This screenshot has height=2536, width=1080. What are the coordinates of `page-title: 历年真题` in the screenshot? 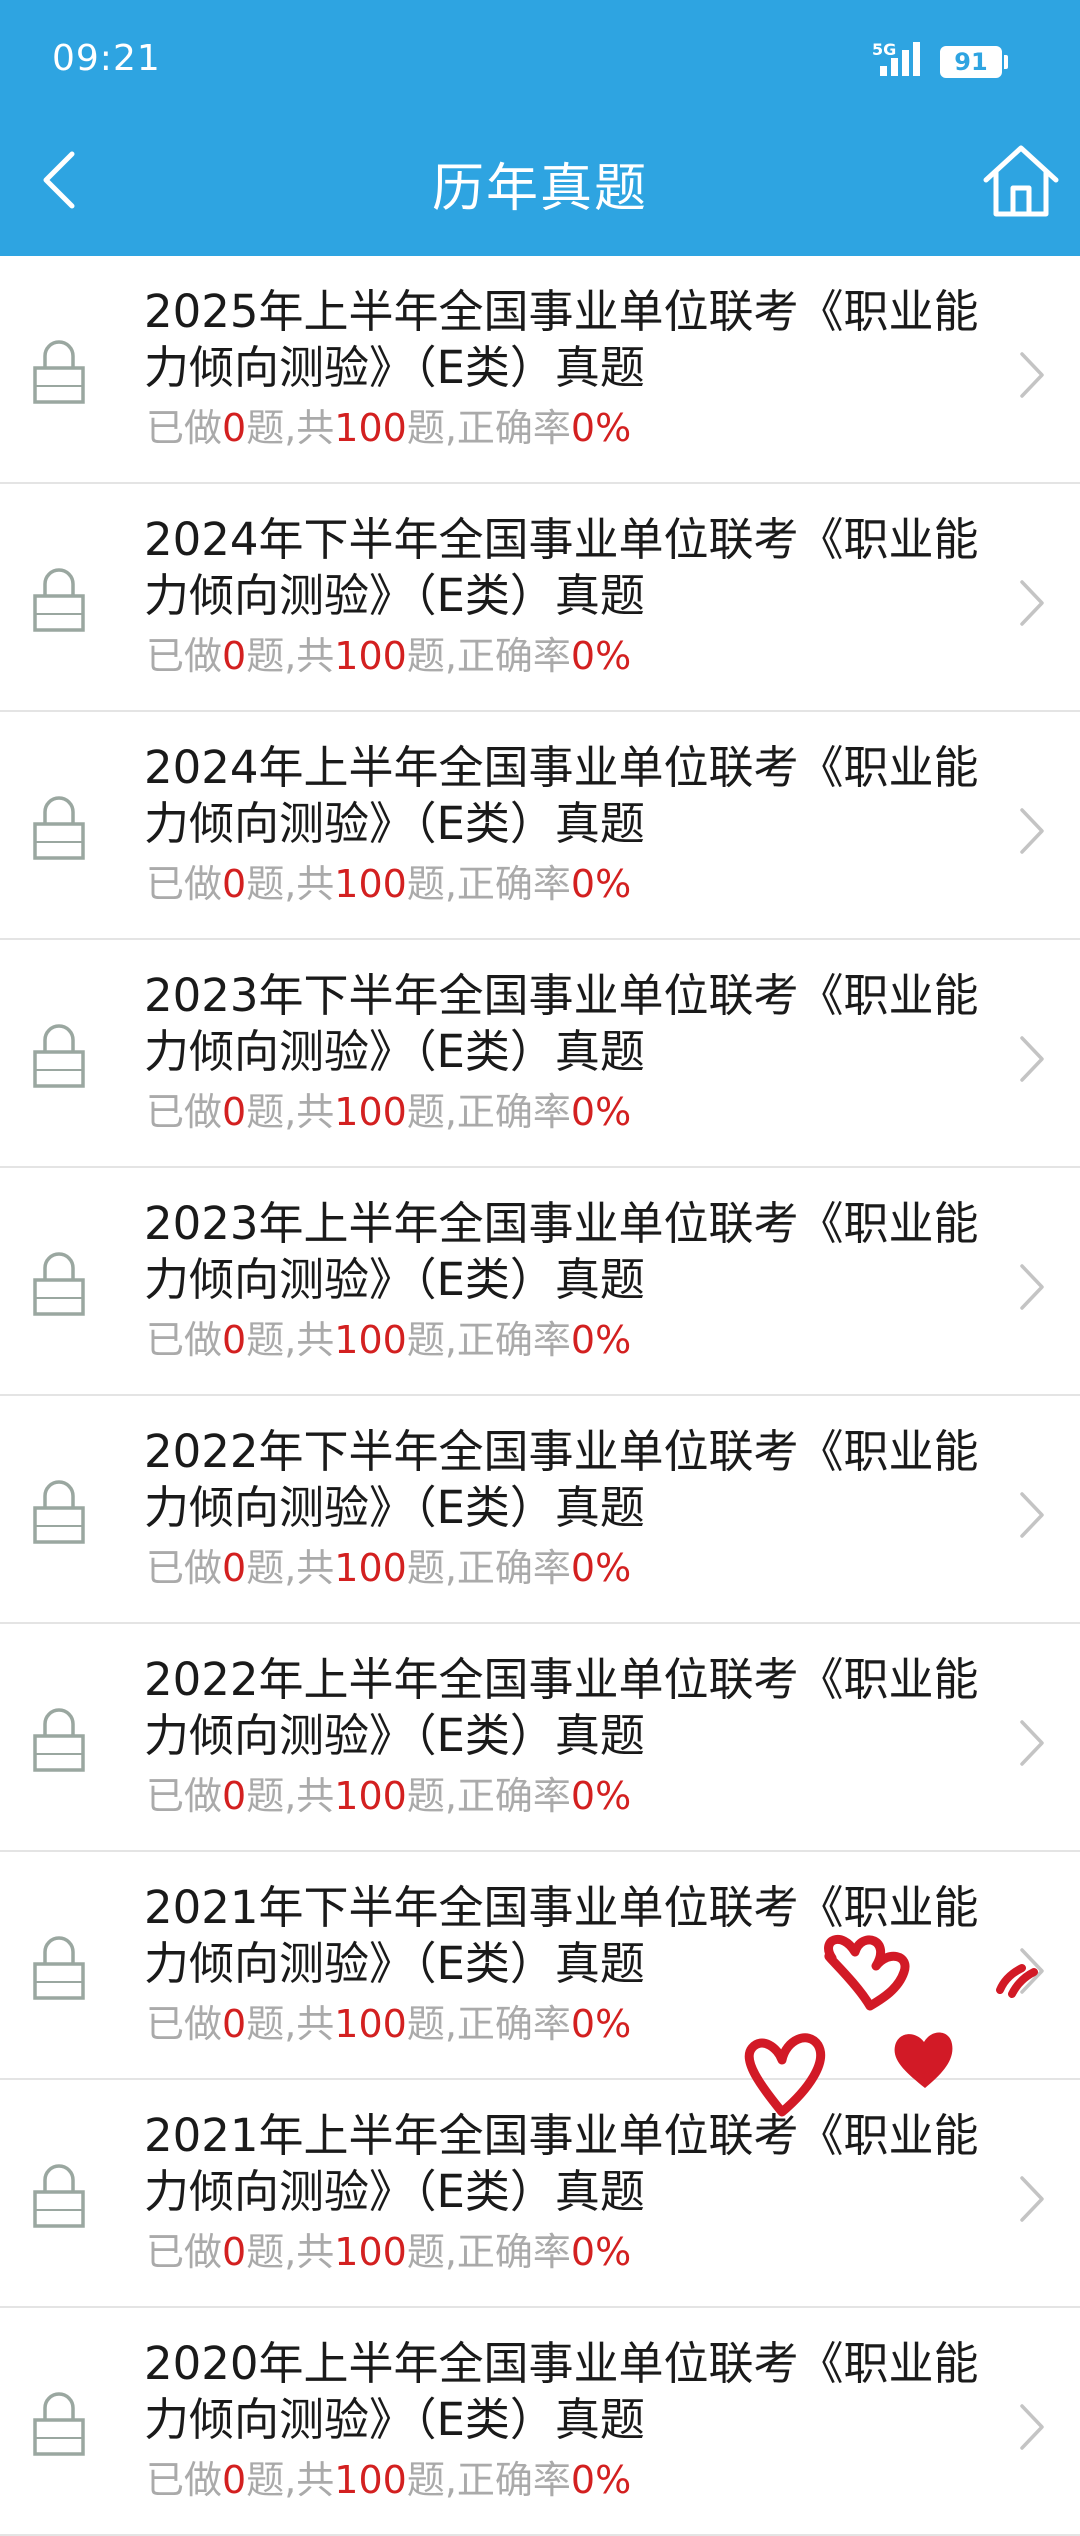 It's located at (539, 189).